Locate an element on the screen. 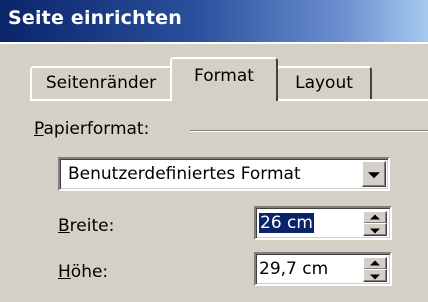 The height and width of the screenshot is (302, 428). width-label-rest: reite: is located at coordinates (92, 226).